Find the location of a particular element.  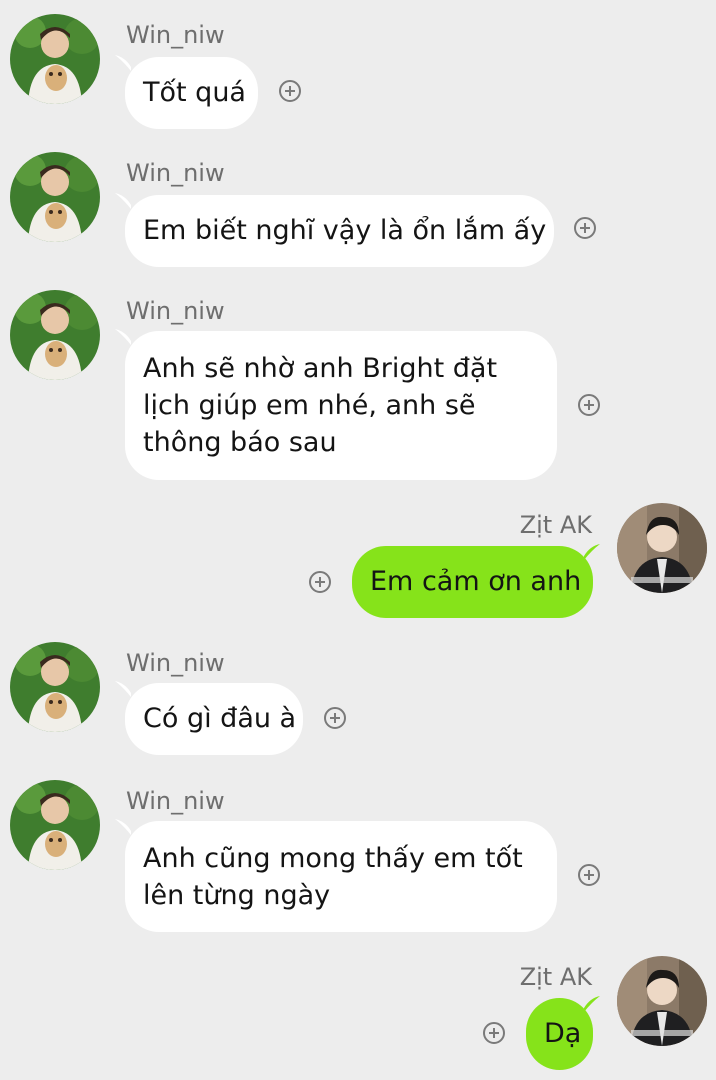

message-text: Có gì đâu à is located at coordinates (220, 718).